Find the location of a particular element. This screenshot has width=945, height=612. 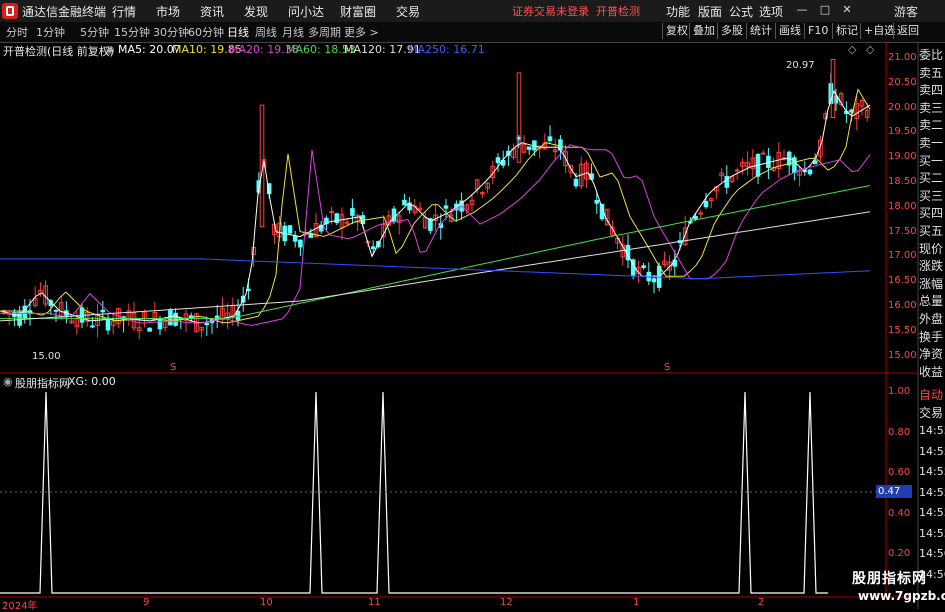

x-tick: 12 is located at coordinates (506, 602).